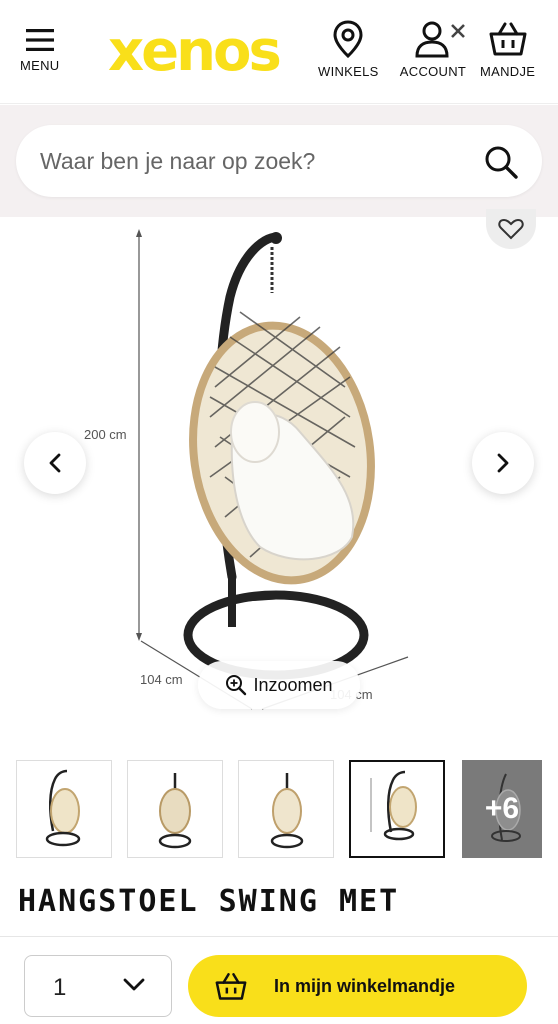 The width and height of the screenshot is (558, 1024). Describe the element at coordinates (348, 71) in the screenshot. I see `stores-label: WINKELS` at that location.